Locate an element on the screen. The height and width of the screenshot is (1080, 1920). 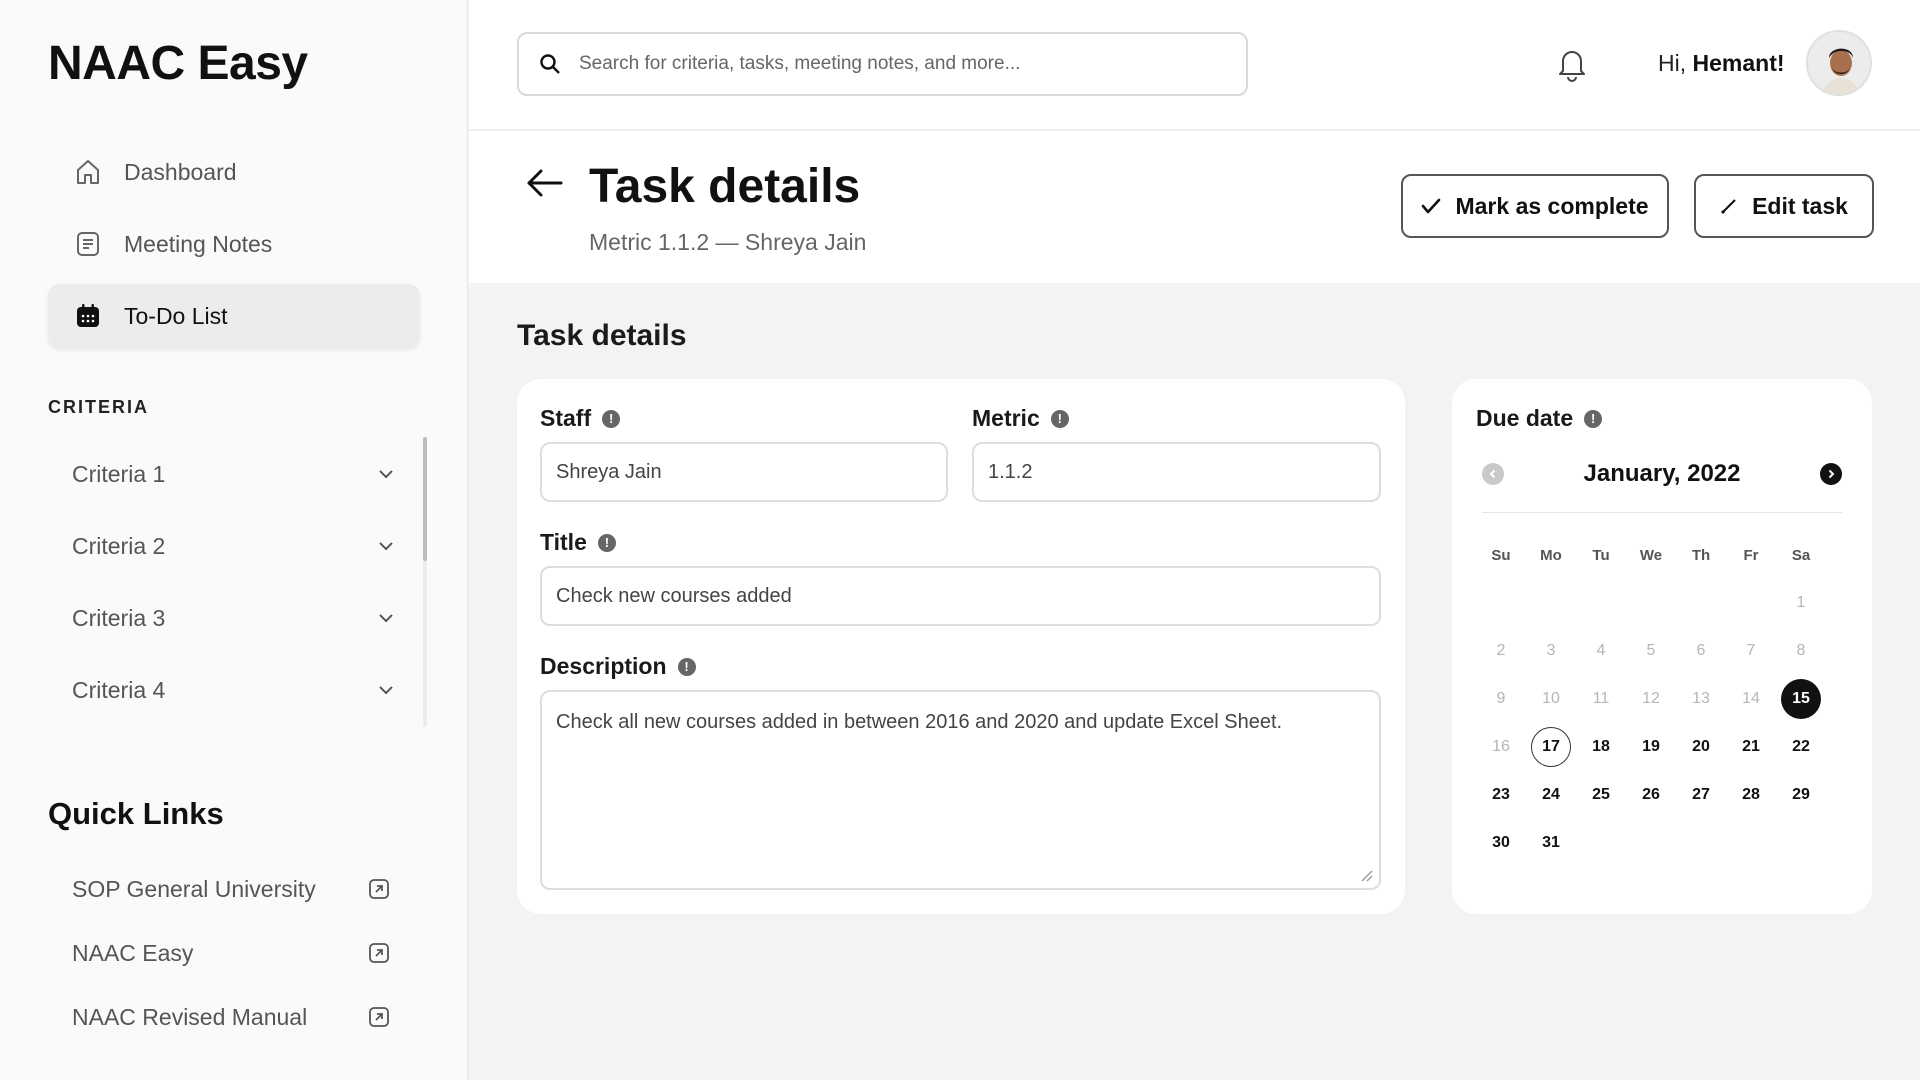
calendar-day: 14 is located at coordinates (1751, 698).